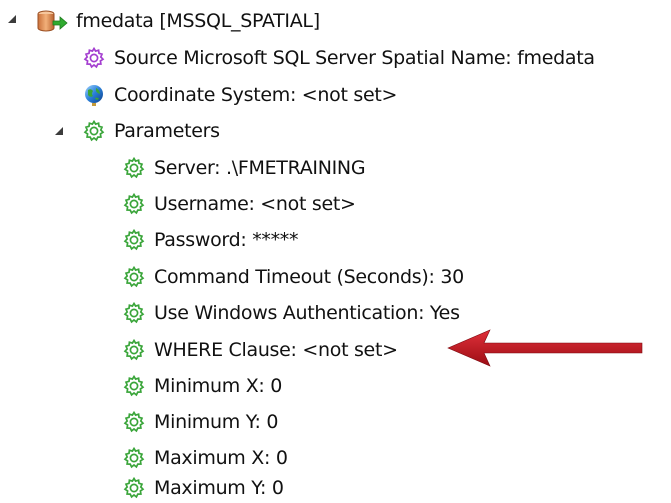 This screenshot has width=671, height=503. I want to click on red-arrow-icon, so click(545, 348).